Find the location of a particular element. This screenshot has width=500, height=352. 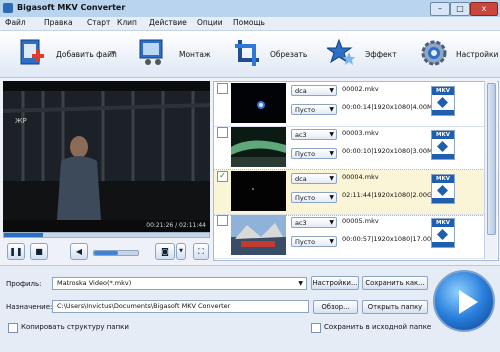

menu-file: Файл is located at coordinates (15, 22).